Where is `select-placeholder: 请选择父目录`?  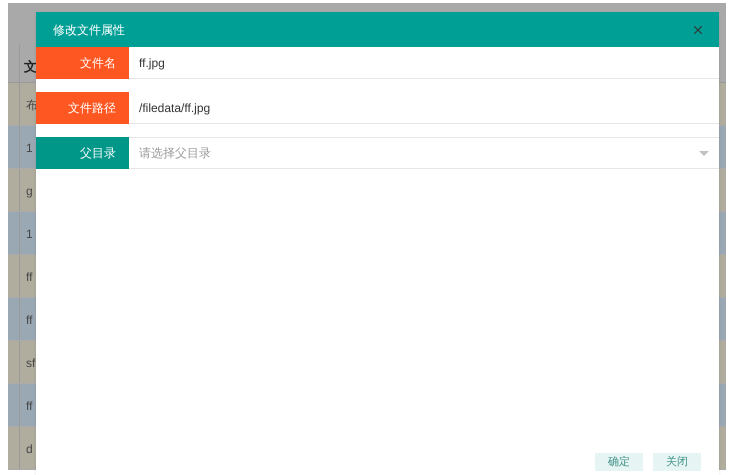 select-placeholder: 请选择父目录 is located at coordinates (175, 153).